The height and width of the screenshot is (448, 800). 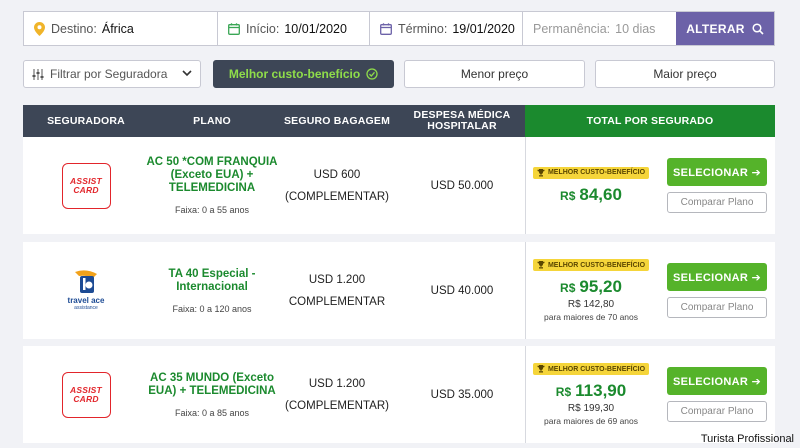 I want to click on bagagem-cell: USD 1.200 COMPLEMENTAR, so click(x=337, y=290).